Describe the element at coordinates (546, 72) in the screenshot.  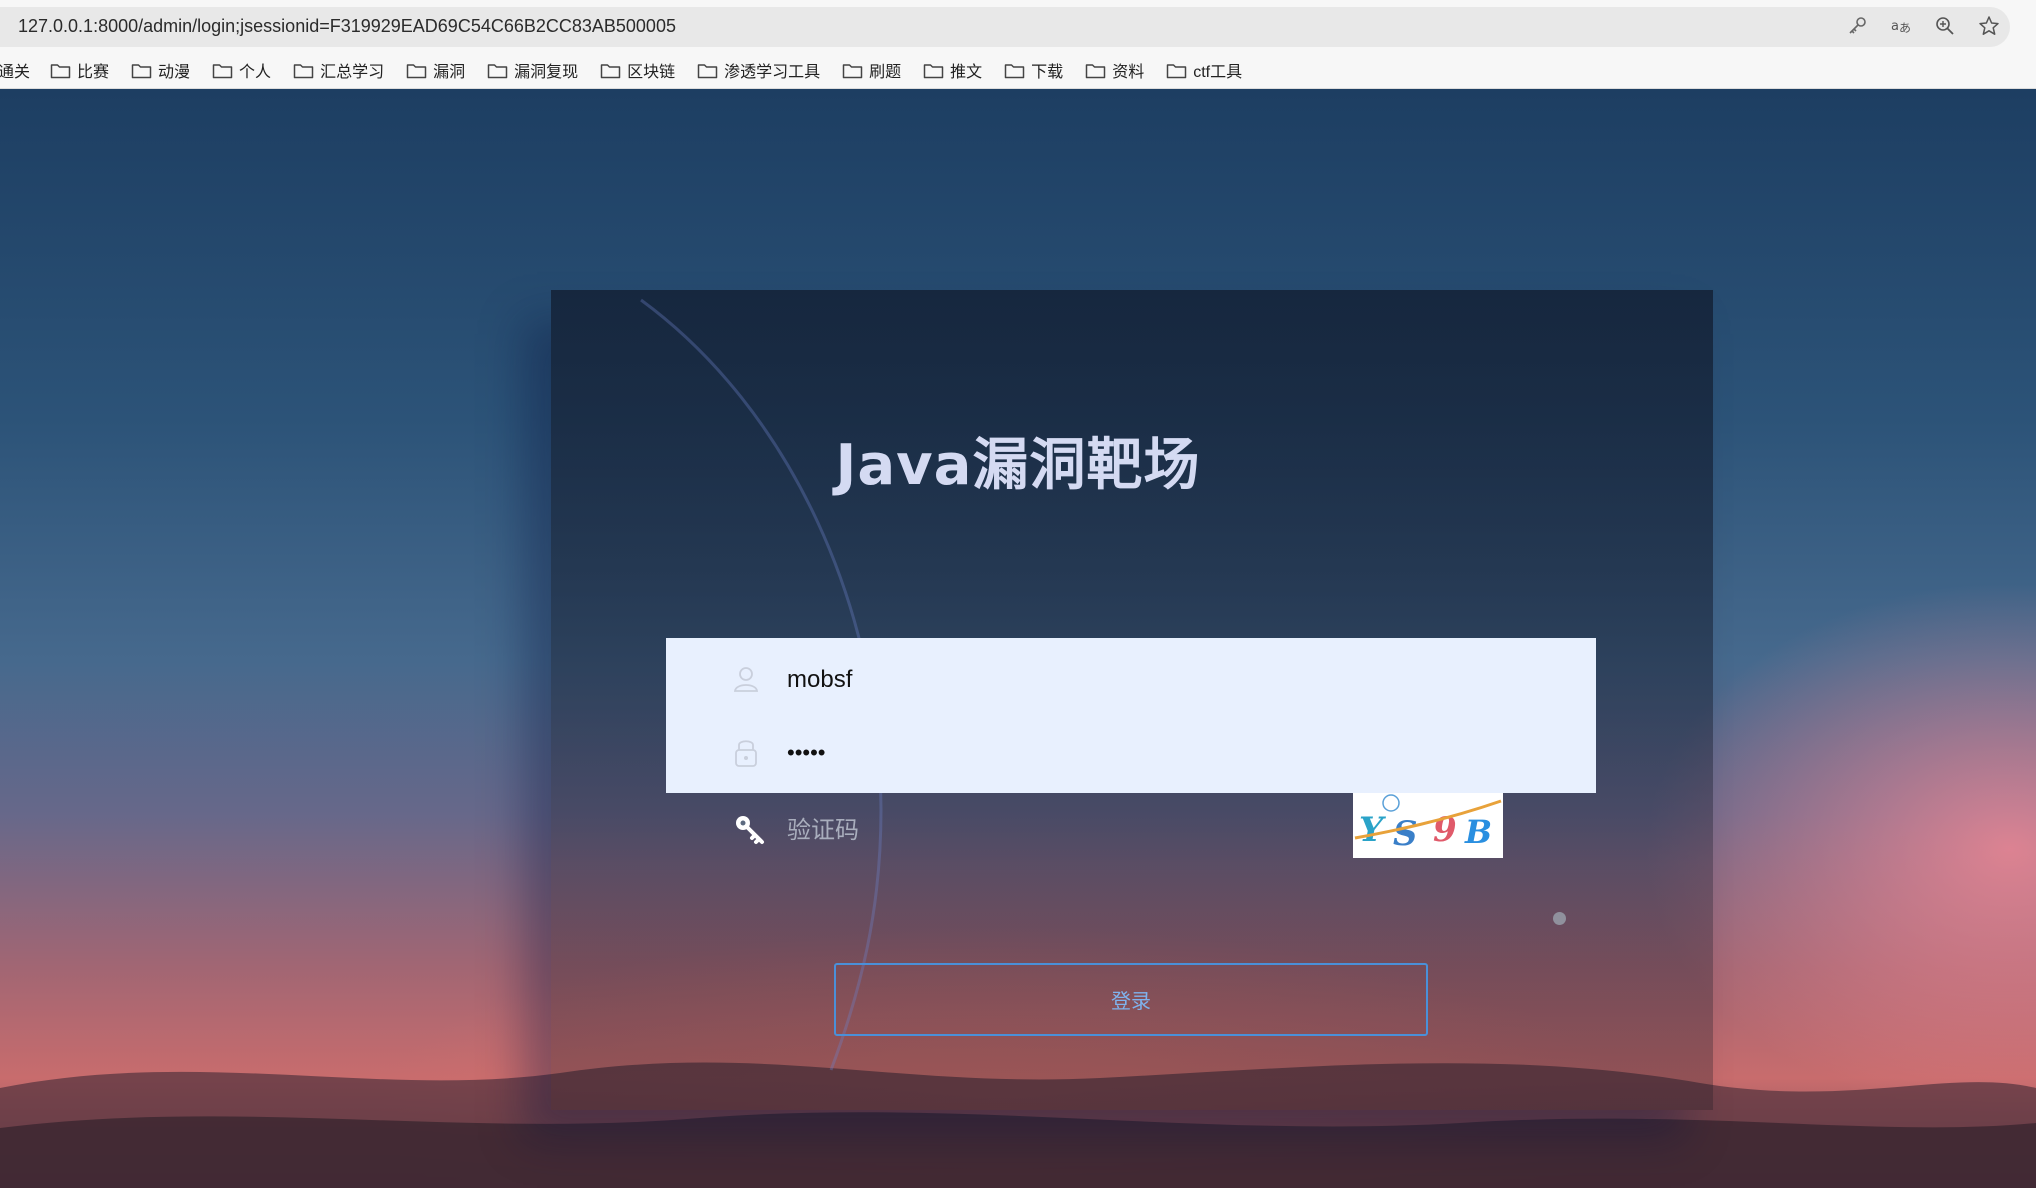
I see `bookmark-label: 漏洞复现` at that location.